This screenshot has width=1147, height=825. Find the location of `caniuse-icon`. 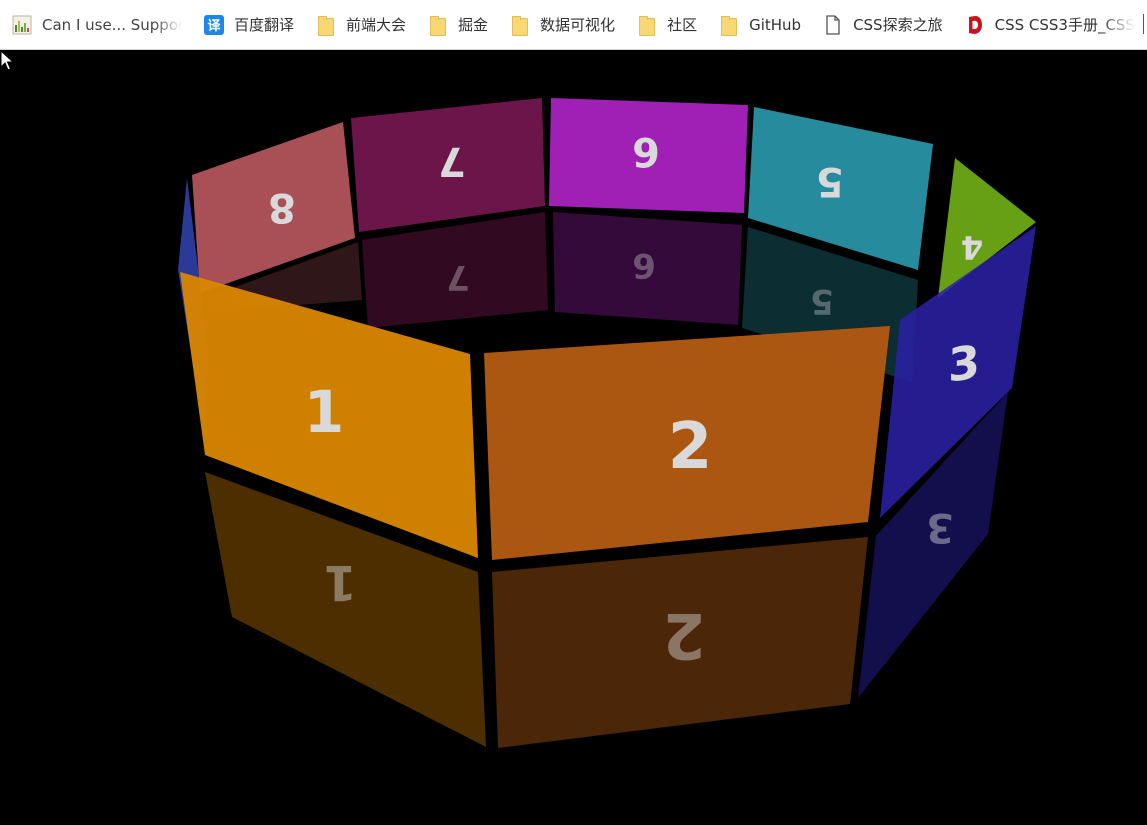

caniuse-icon is located at coordinates (22, 25).